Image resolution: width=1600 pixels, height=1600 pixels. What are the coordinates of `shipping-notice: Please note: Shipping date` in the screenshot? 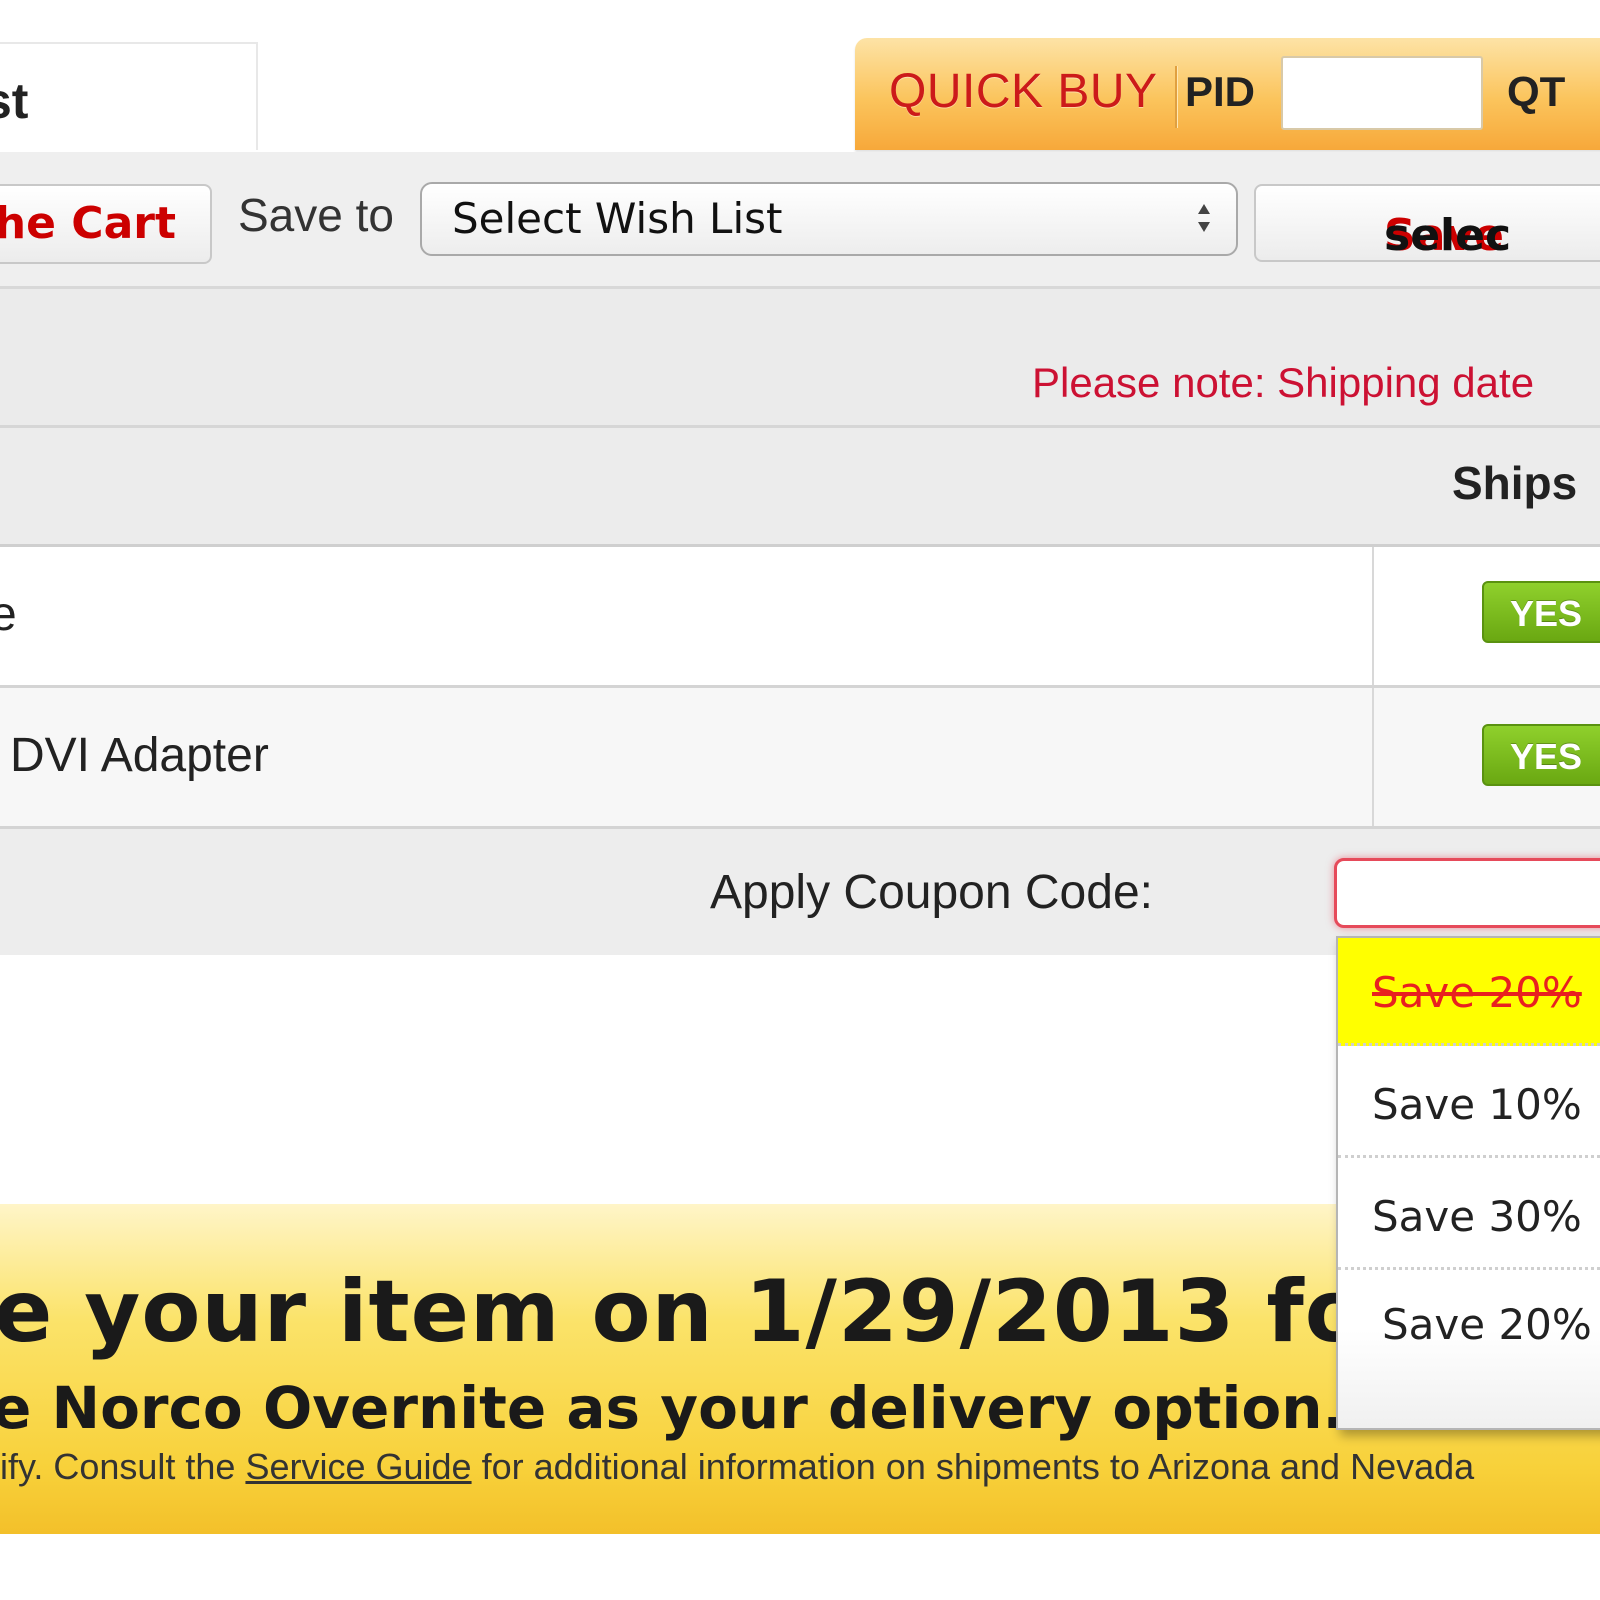 It's located at (800, 358).